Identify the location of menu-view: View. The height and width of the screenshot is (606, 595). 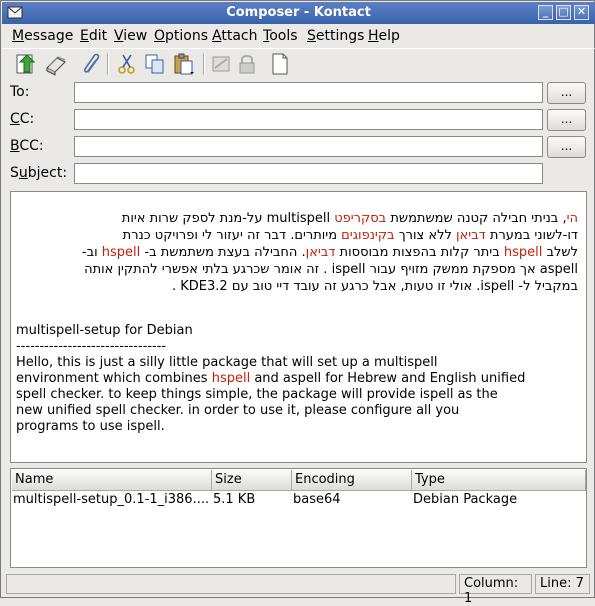
(130, 36).